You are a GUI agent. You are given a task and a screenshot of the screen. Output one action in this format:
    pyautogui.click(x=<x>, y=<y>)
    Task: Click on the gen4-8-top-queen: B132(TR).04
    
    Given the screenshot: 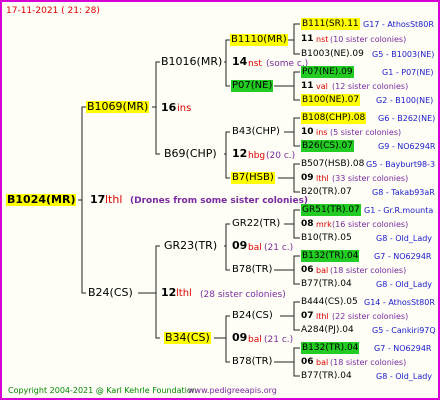 What is the action you would take?
    pyautogui.click(x=330, y=348)
    